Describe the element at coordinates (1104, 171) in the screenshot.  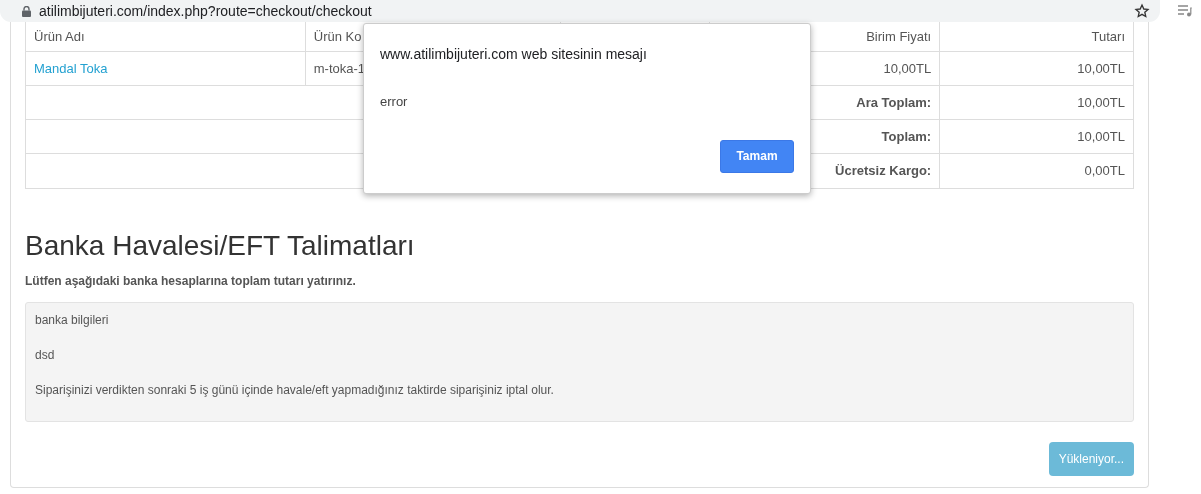
I see `total-value: 0,00TL` at that location.